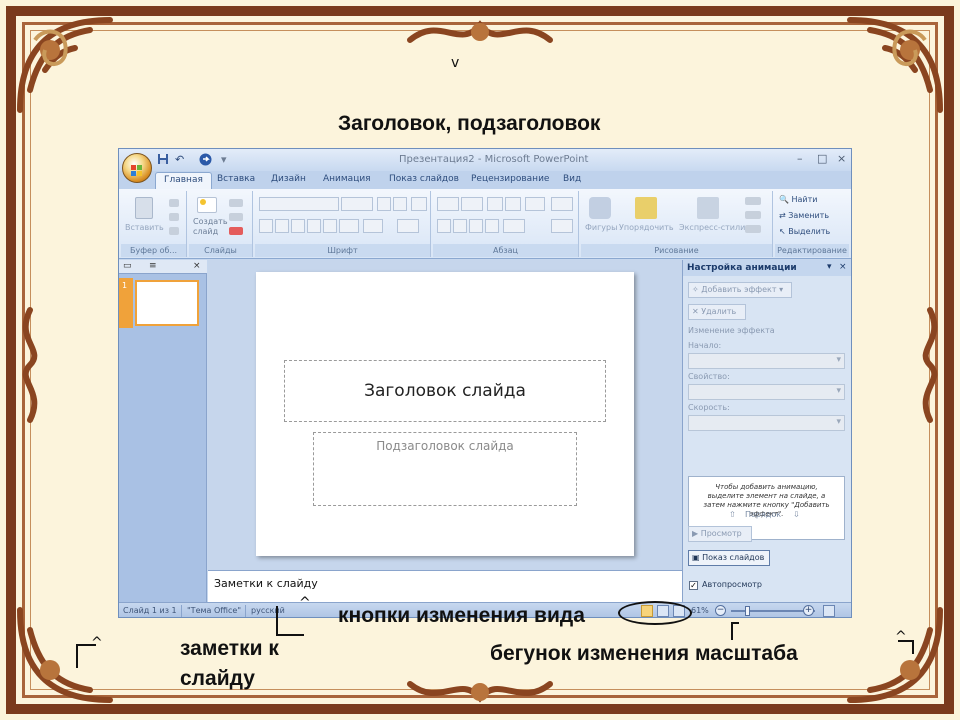 The width and height of the screenshot is (960, 720). What do you see at coordinates (236, 231) in the screenshot?
I see `delete-slide-icon` at bounding box center [236, 231].